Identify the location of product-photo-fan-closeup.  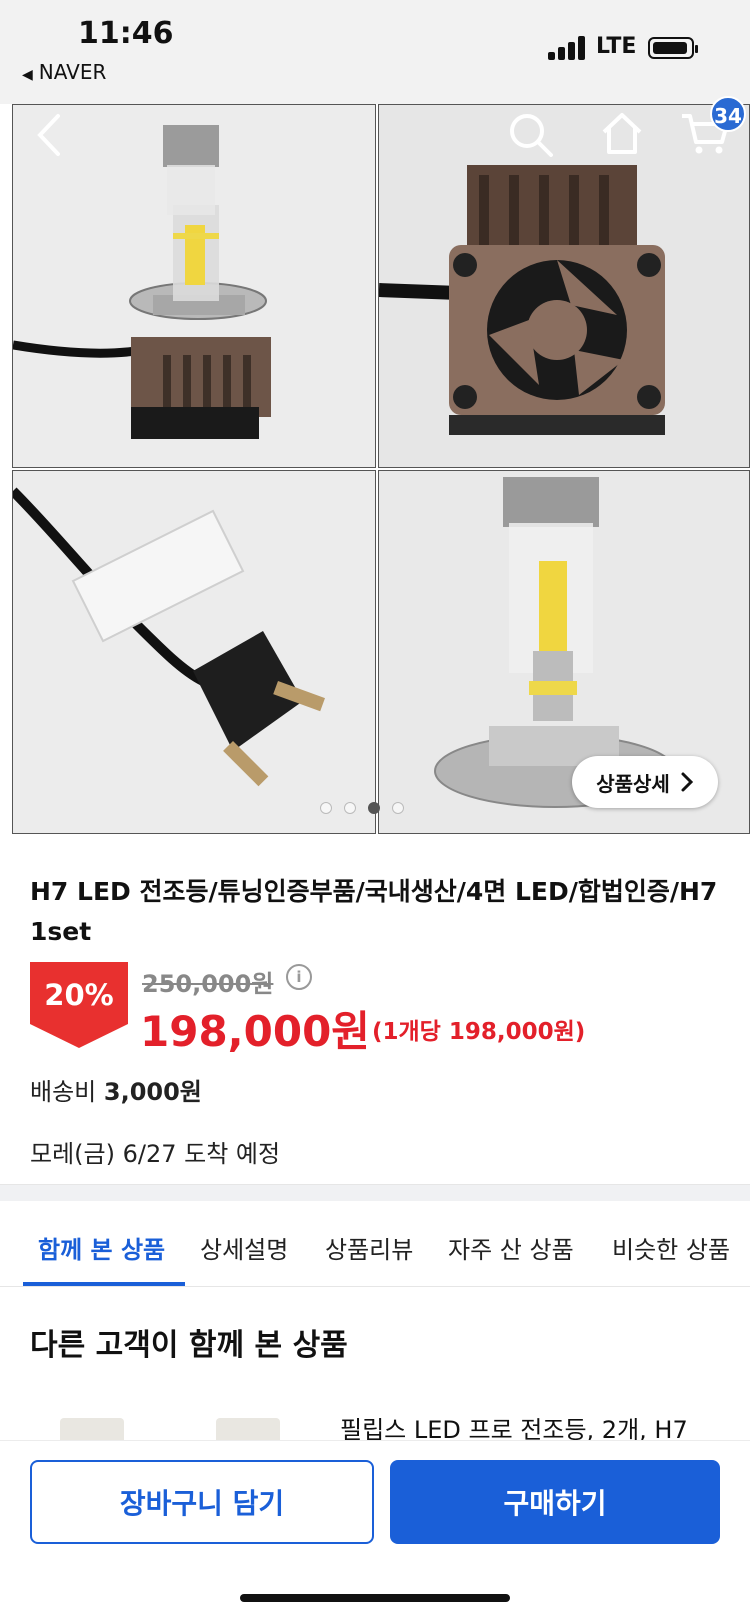
(564, 286).